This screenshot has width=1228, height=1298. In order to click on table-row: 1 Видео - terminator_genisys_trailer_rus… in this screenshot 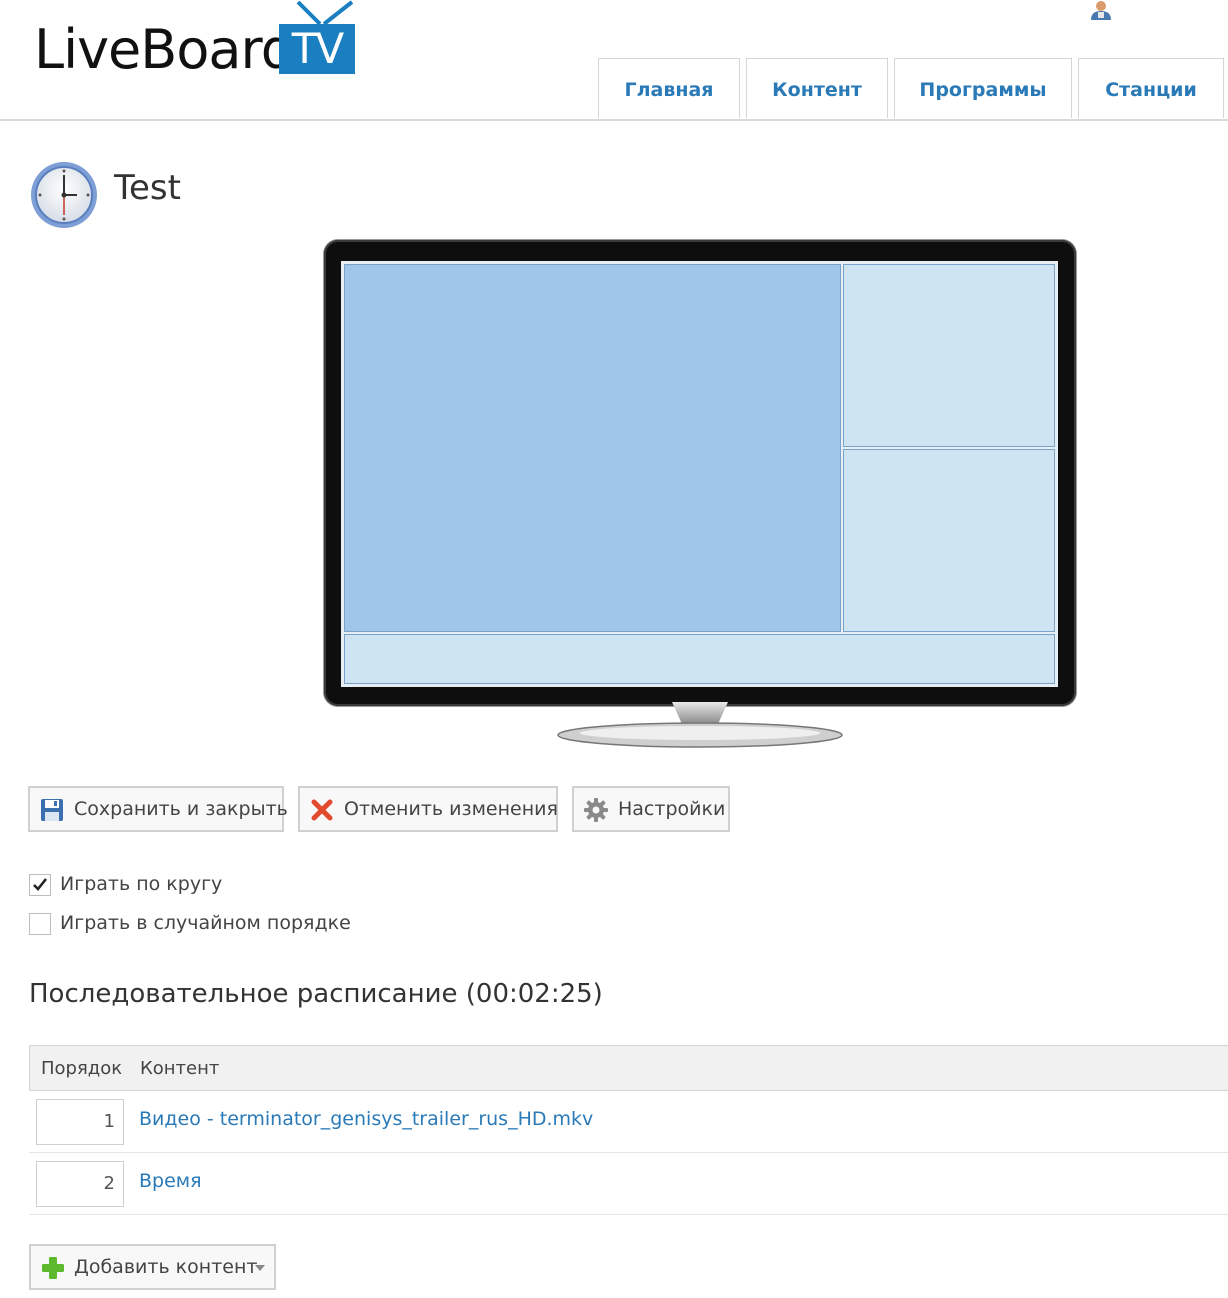, I will do `click(628, 1122)`.